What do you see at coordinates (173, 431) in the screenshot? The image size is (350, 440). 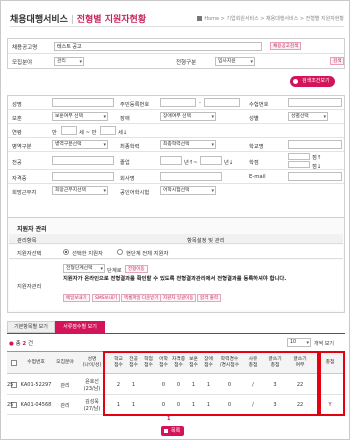 I see `list-button: 목록` at bounding box center [173, 431].